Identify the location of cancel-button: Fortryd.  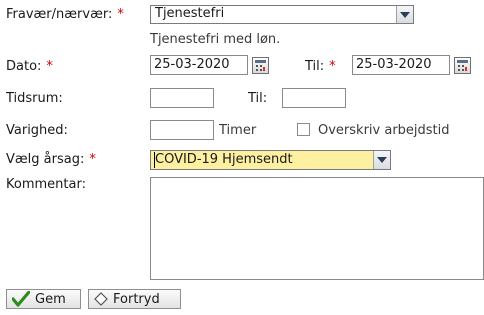
(134, 299).